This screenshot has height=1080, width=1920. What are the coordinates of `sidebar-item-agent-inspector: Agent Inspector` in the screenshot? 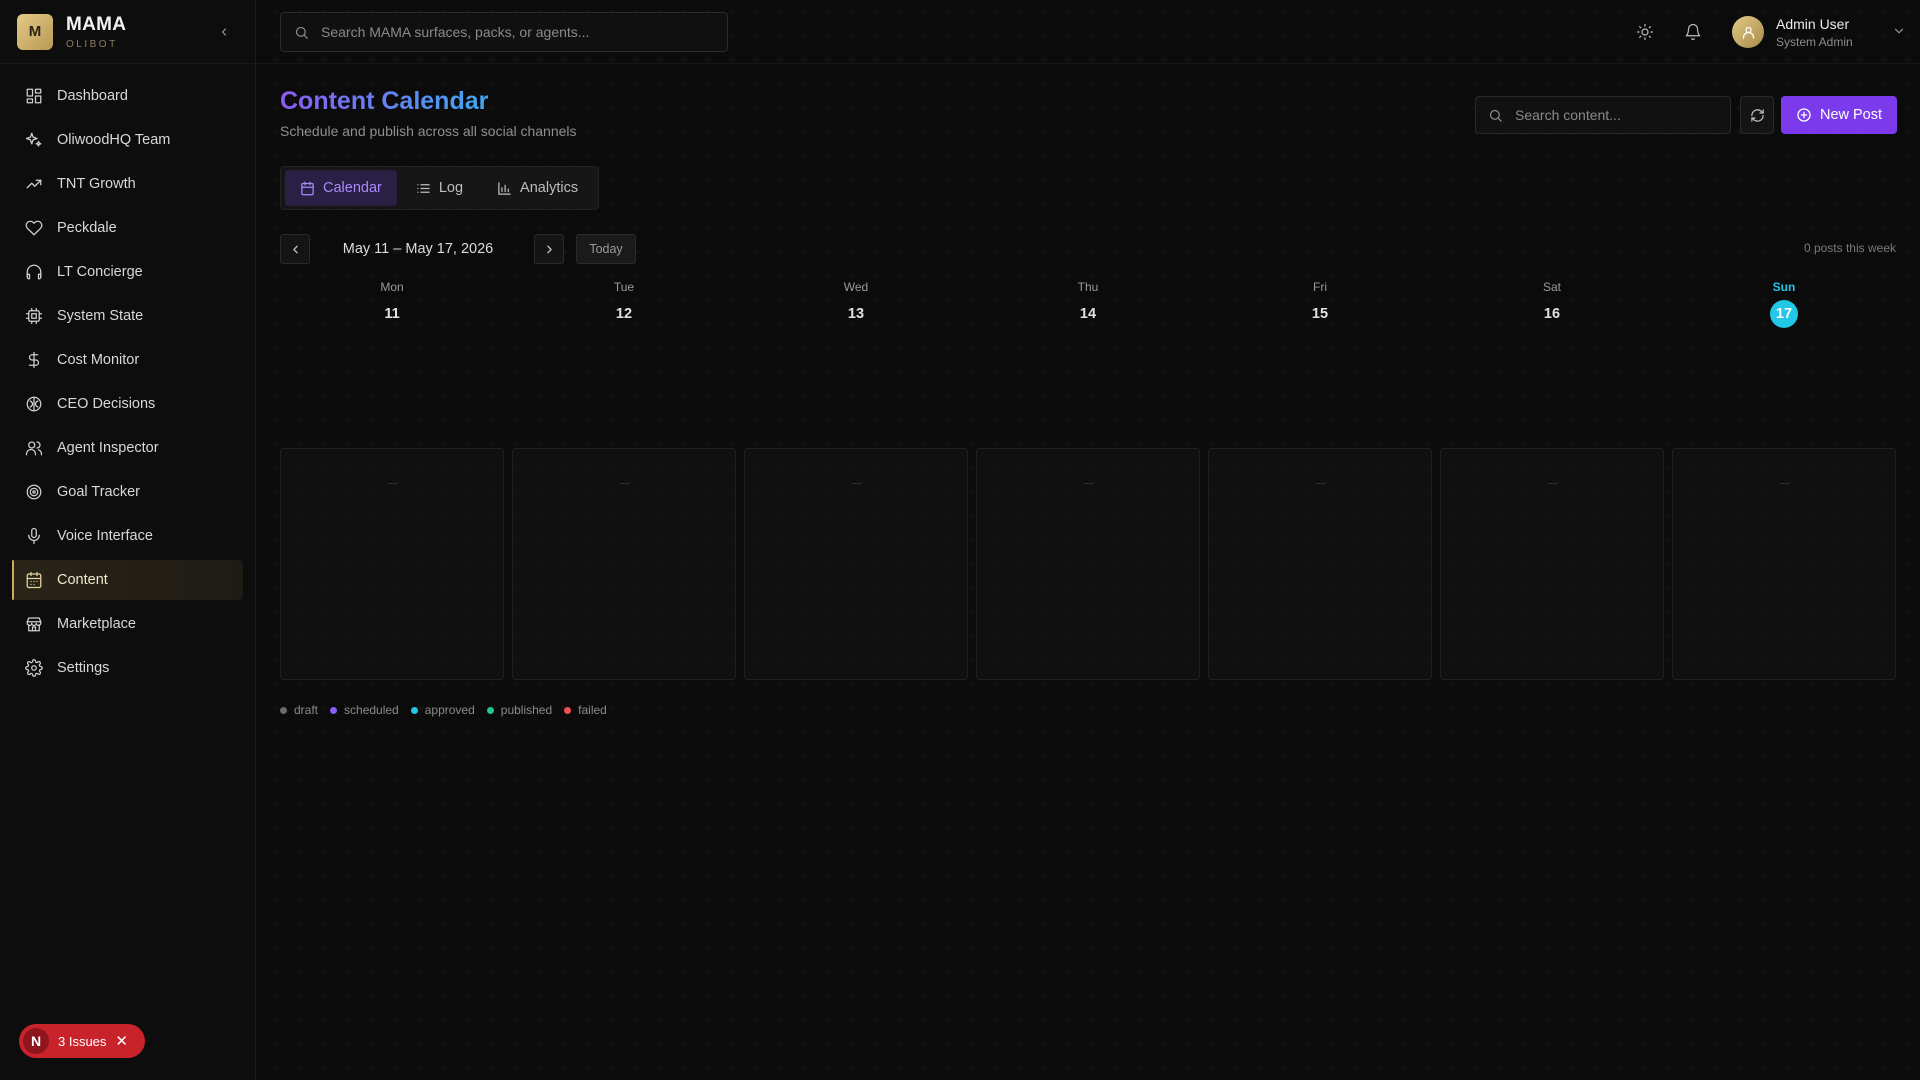 It's located at (127, 448).